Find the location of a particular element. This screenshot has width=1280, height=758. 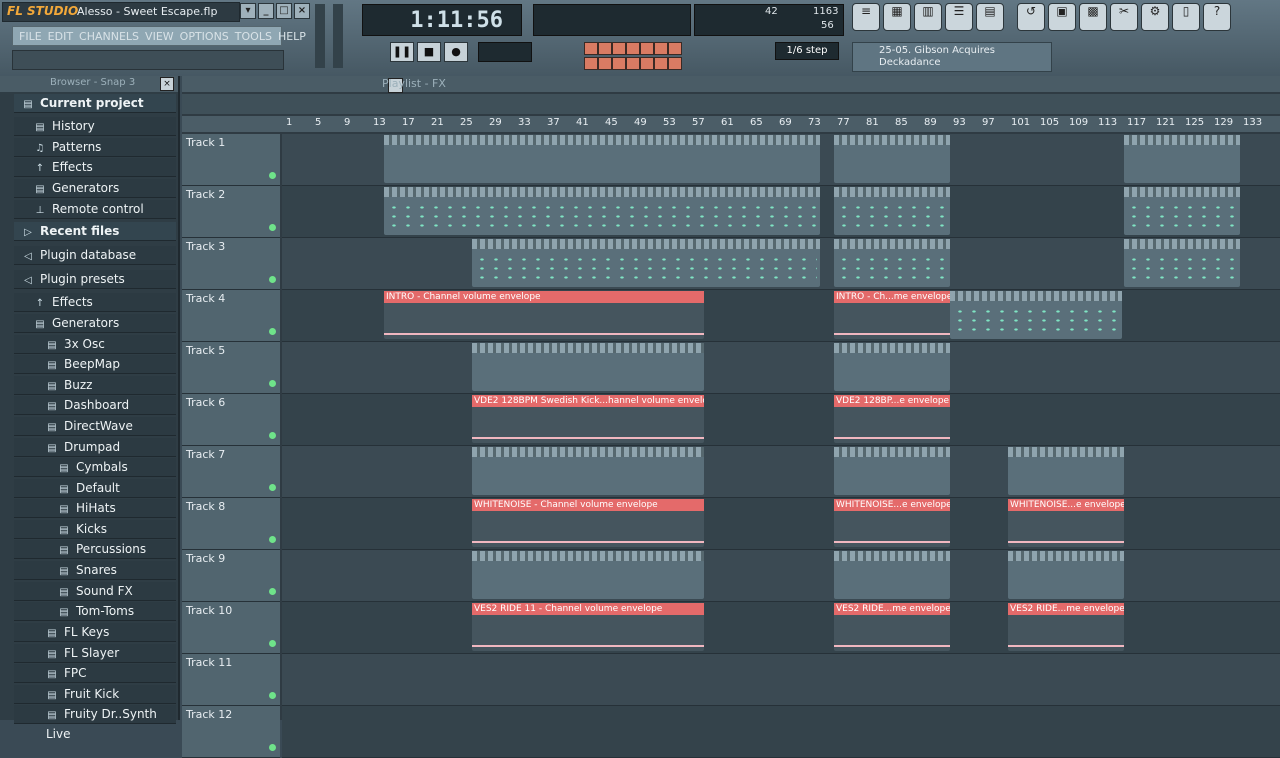

news-panel: 25-05. Gibson Acquires Deckadance is located at coordinates (952, 57).